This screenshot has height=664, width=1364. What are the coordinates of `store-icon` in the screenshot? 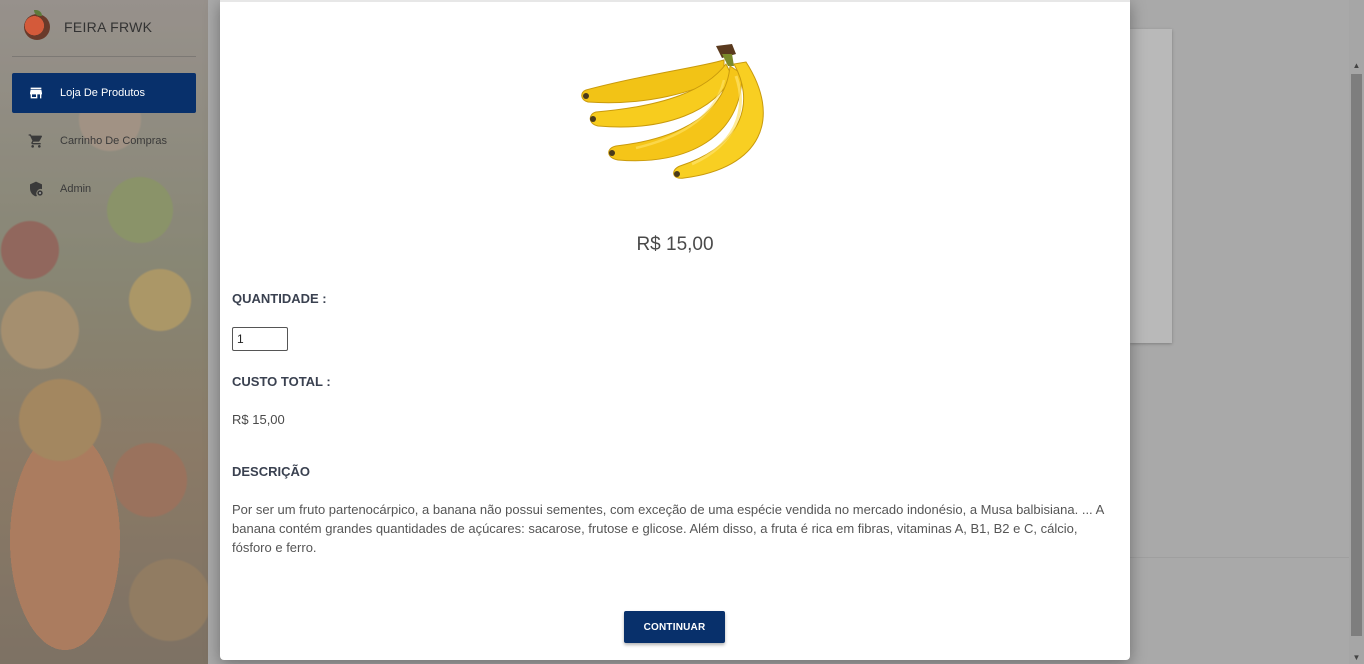 It's located at (36, 93).